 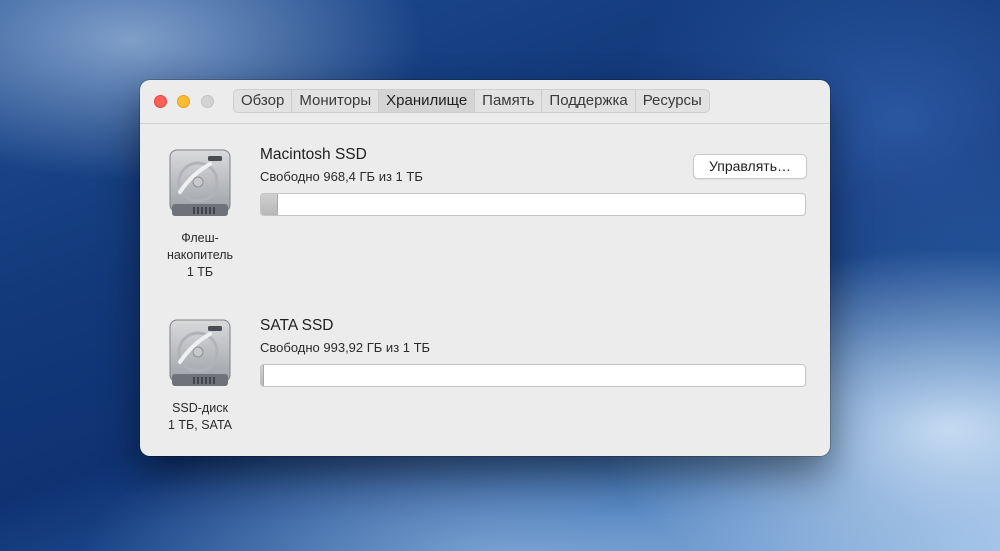 I want to click on disk-free-space: Свободно 968,4 ГБ из 1 ТБ, so click(x=341, y=176).